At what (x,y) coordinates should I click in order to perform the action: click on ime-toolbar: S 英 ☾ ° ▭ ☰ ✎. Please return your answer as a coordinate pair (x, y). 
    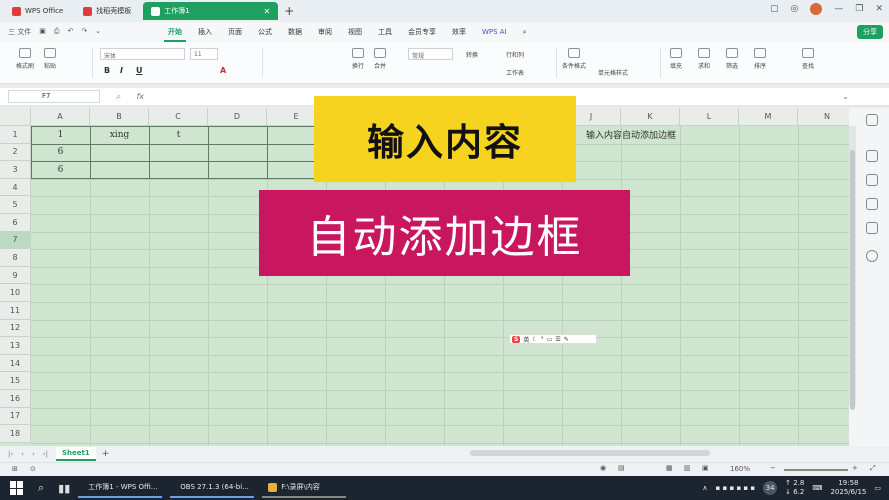
    Looking at the image, I should click on (553, 339).